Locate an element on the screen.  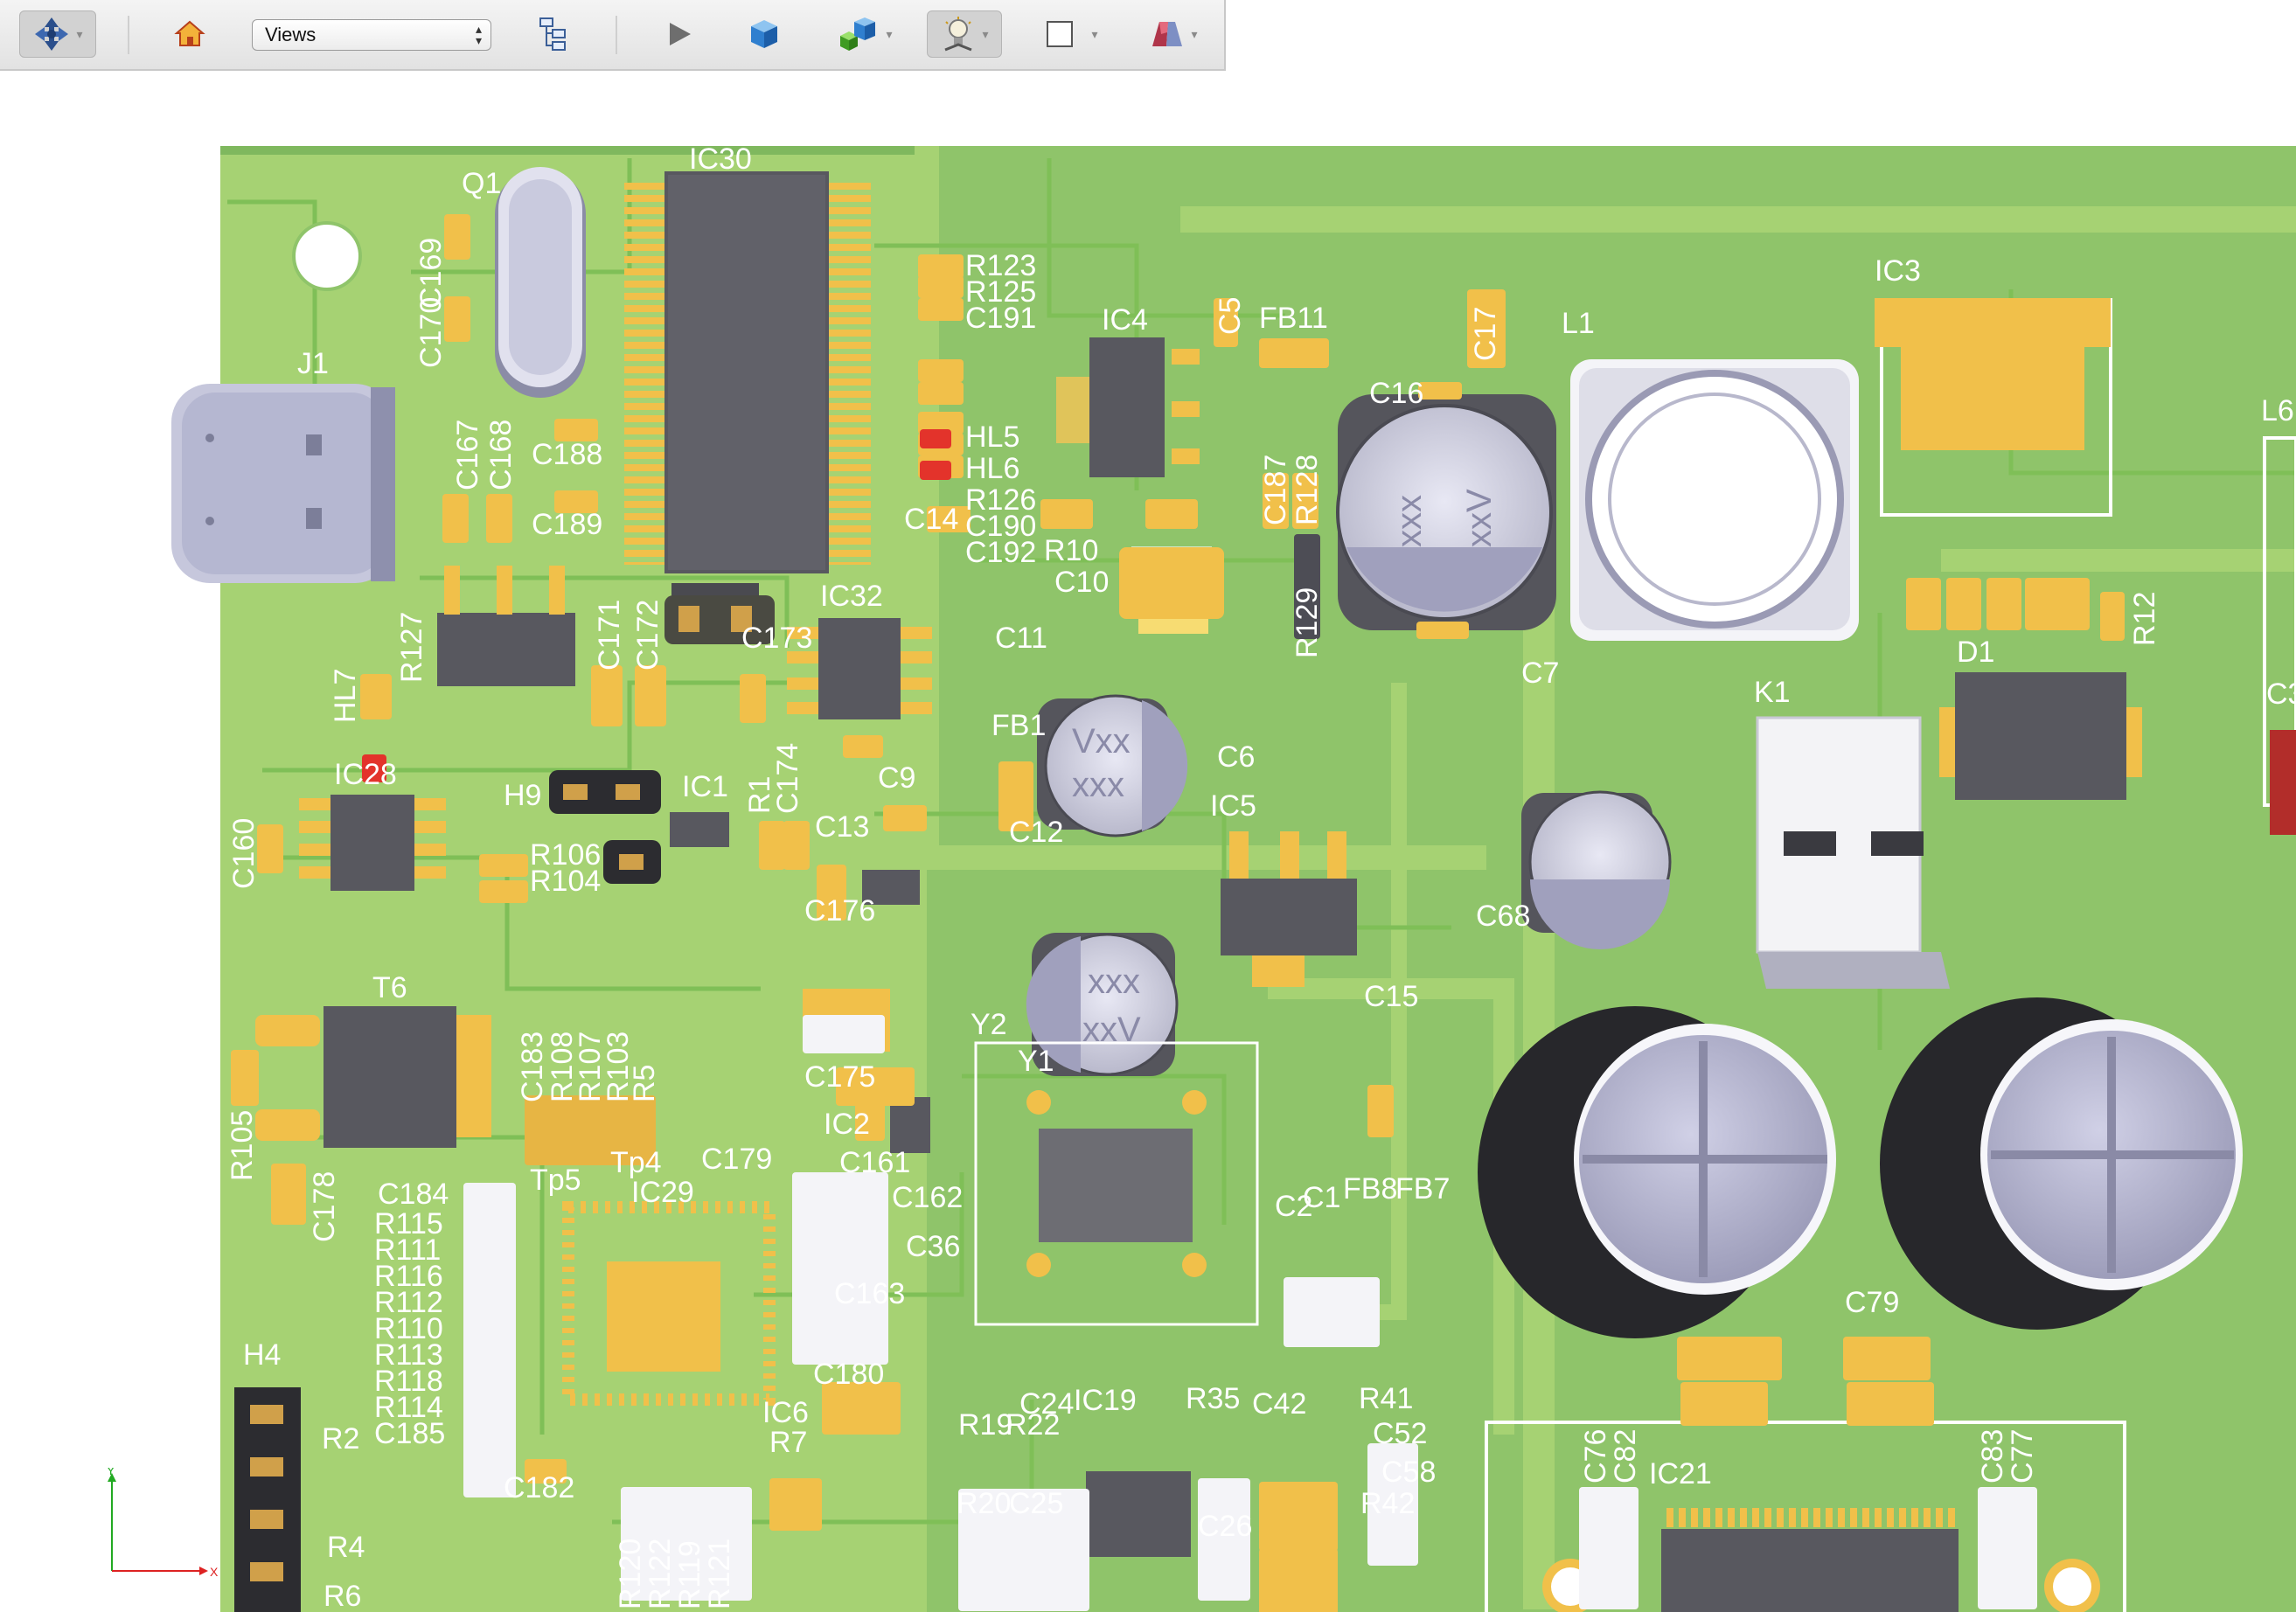
label-r10: R10 is located at coordinates (1071, 550).